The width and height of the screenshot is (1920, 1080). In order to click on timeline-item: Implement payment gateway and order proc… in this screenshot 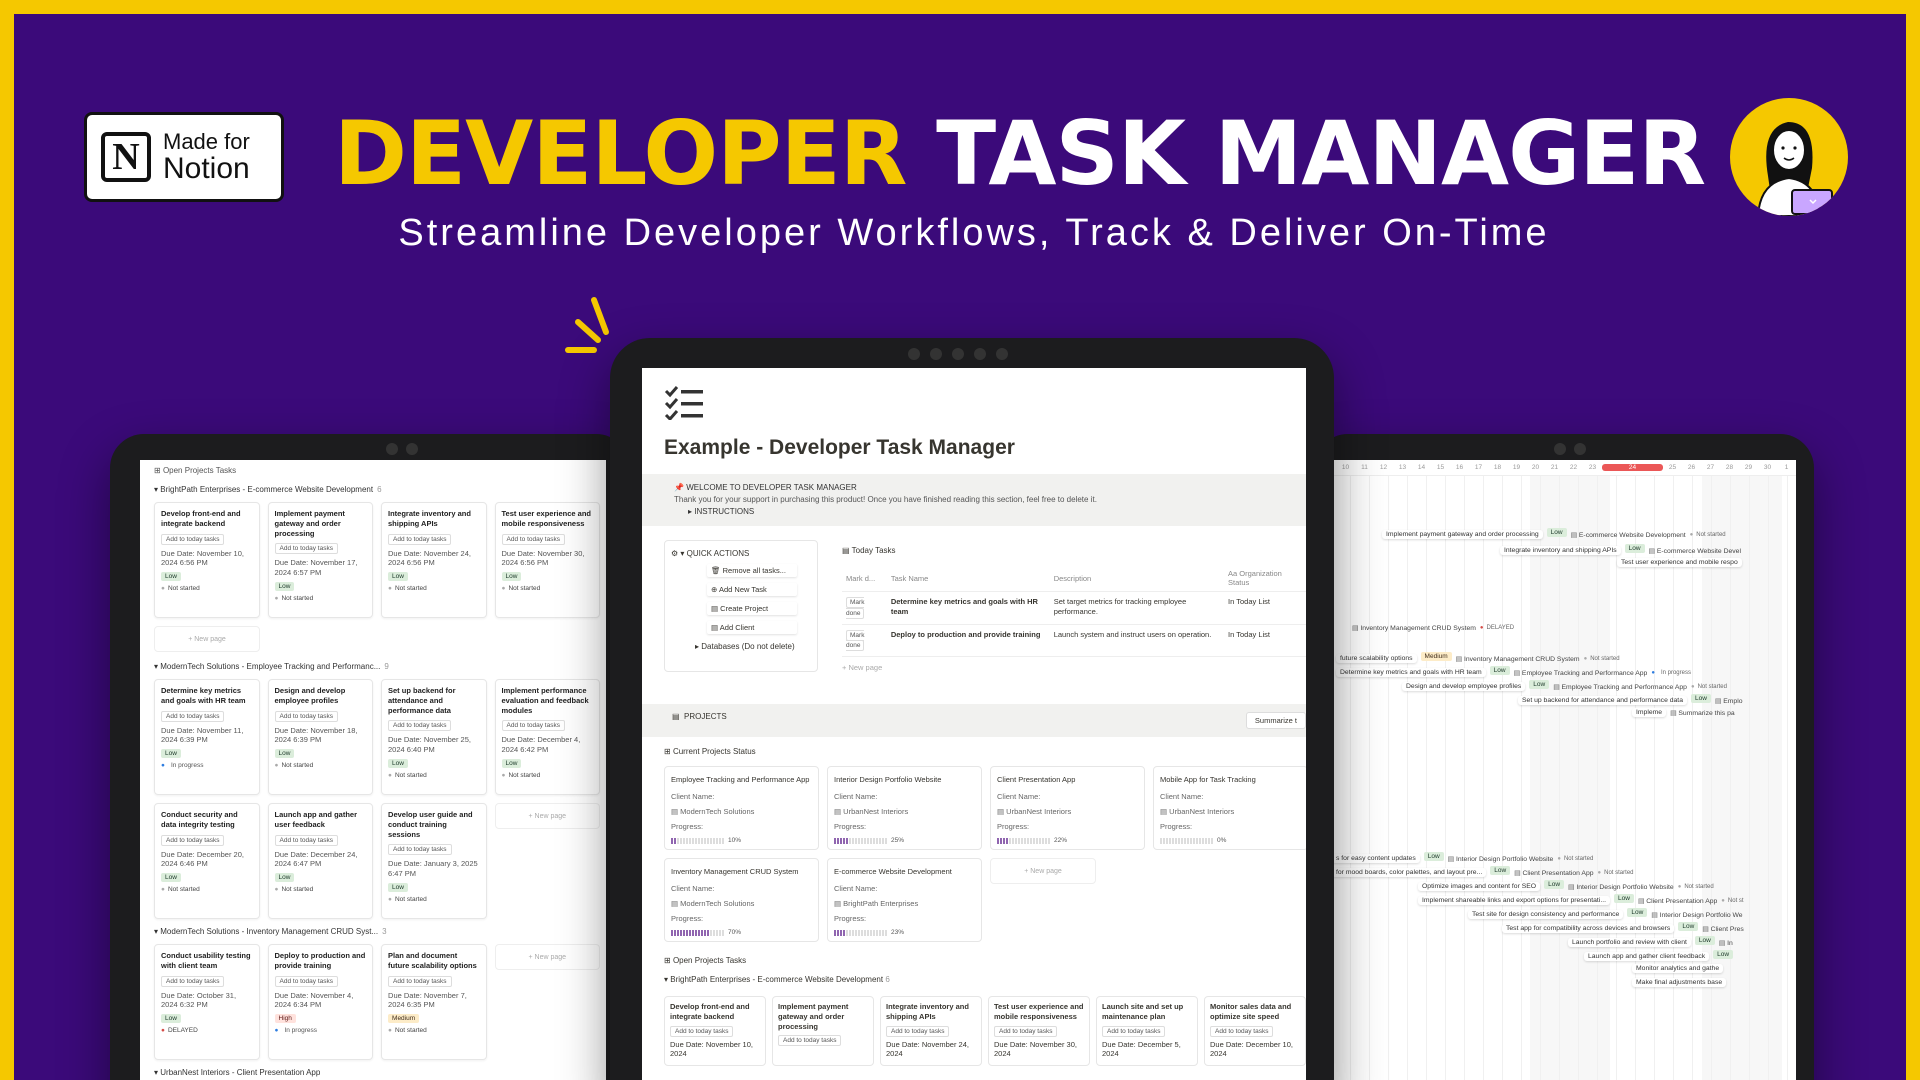, I will do `click(1554, 534)`.